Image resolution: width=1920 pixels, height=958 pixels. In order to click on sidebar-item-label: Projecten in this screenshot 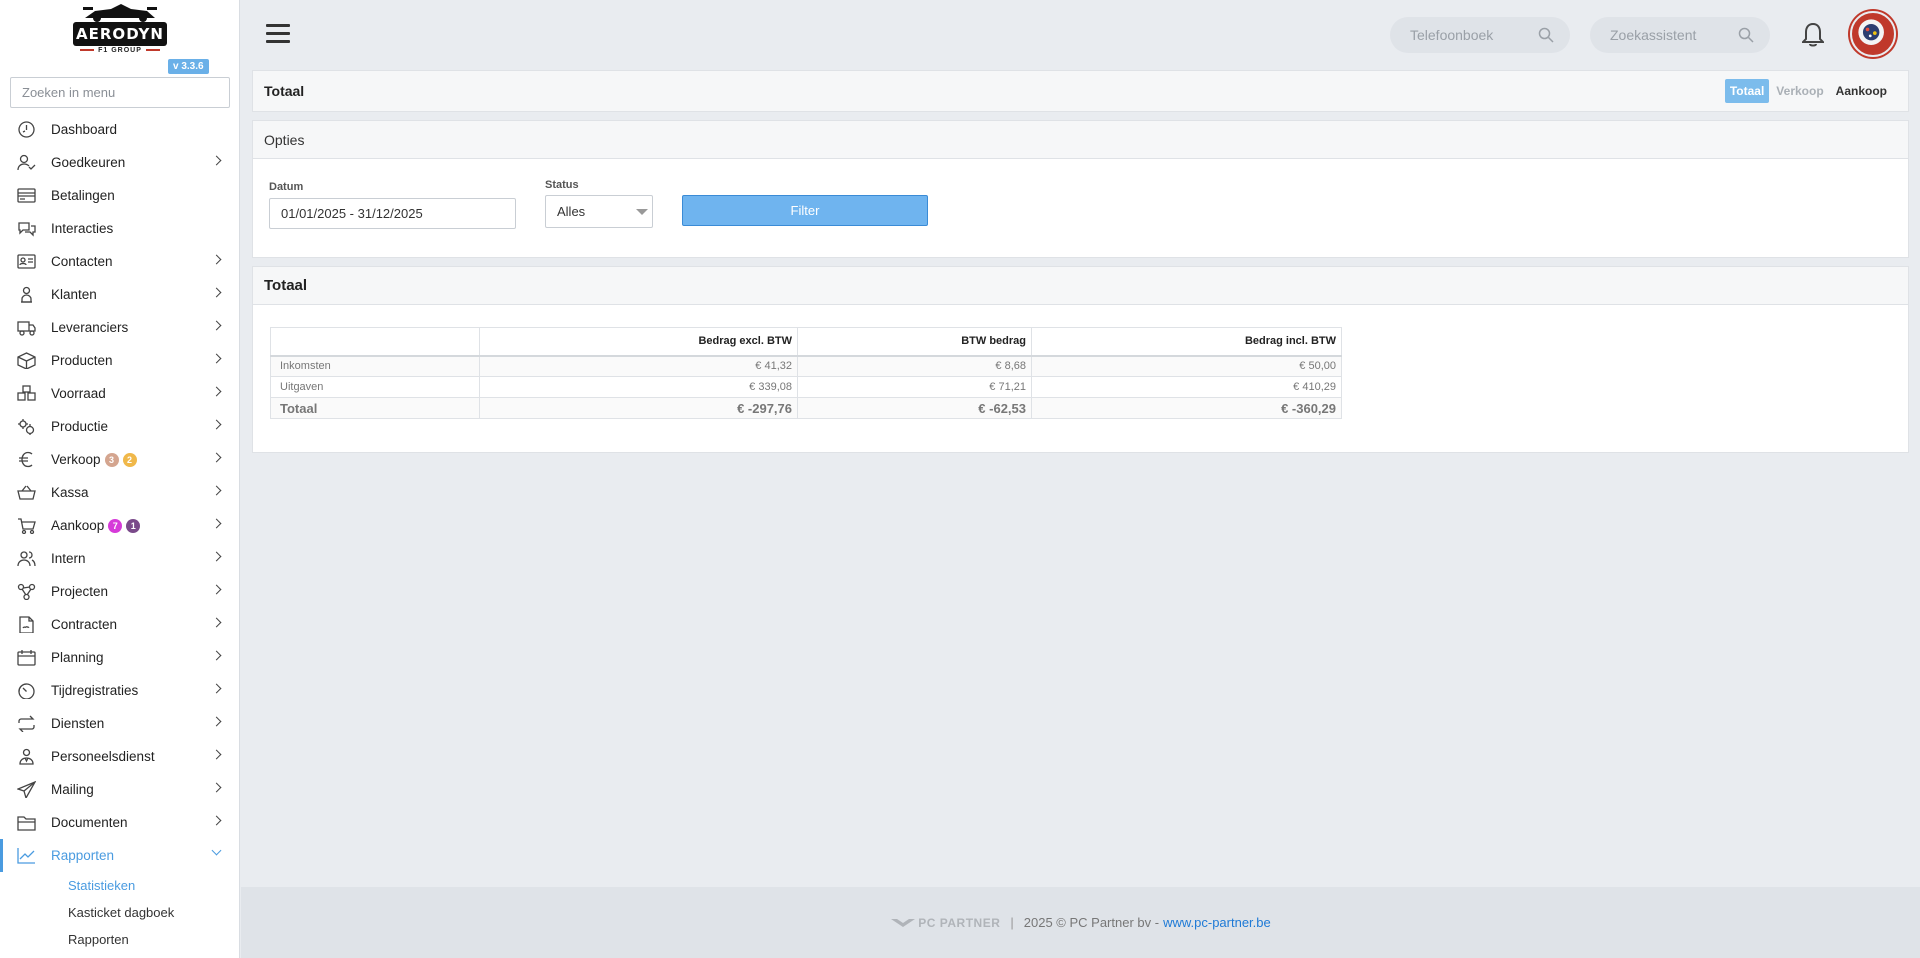, I will do `click(80, 591)`.